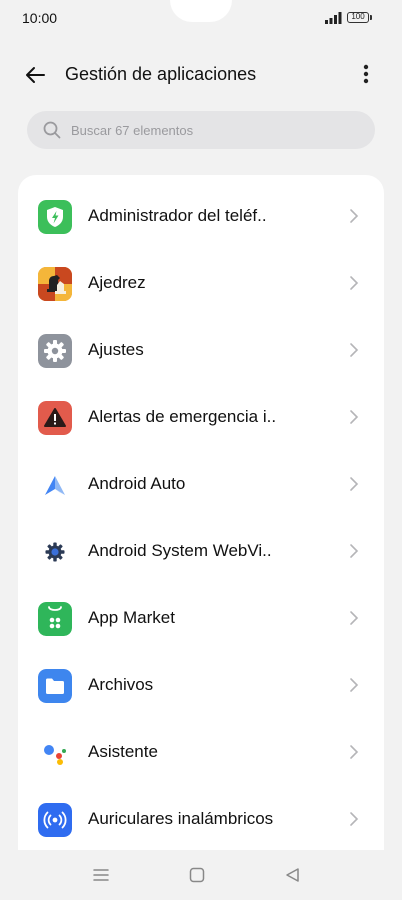 The width and height of the screenshot is (402, 900). What do you see at coordinates (181, 818) in the screenshot?
I see `app-label: Auriculares inalámbricos` at bounding box center [181, 818].